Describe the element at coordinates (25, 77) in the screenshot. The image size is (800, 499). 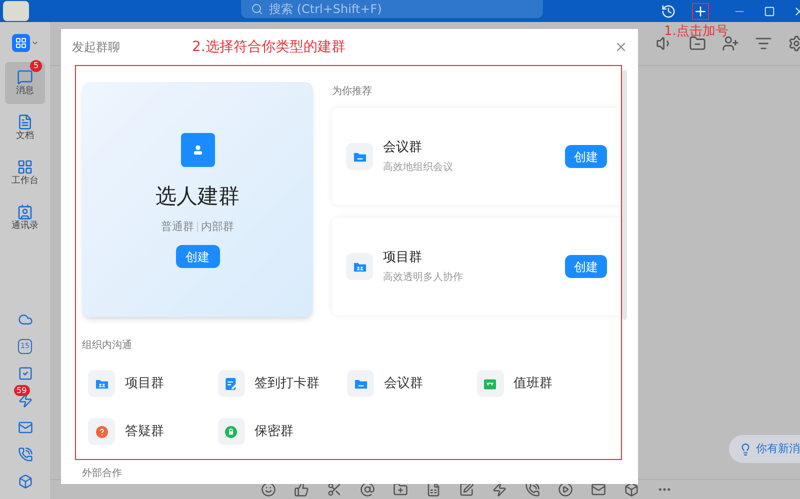
I see `chat-icon` at that location.